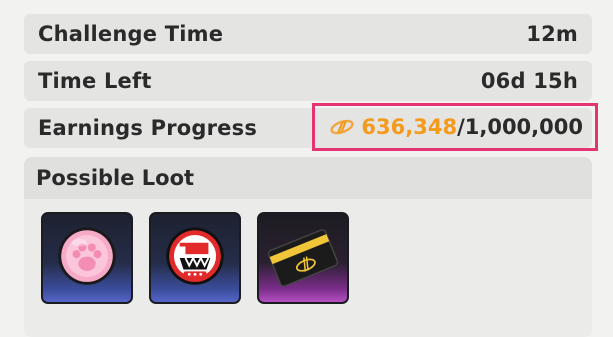  I want to click on challenge-time-row: Challenge Time 12m, so click(308, 34).